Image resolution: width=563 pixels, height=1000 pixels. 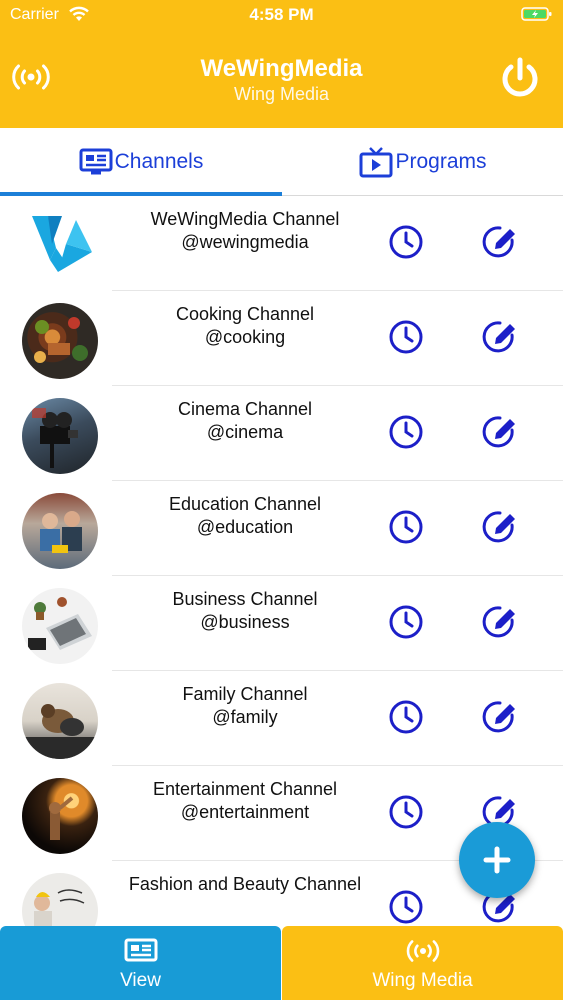 I want to click on list-item: Family Channel @family, so click(x=281, y=718).